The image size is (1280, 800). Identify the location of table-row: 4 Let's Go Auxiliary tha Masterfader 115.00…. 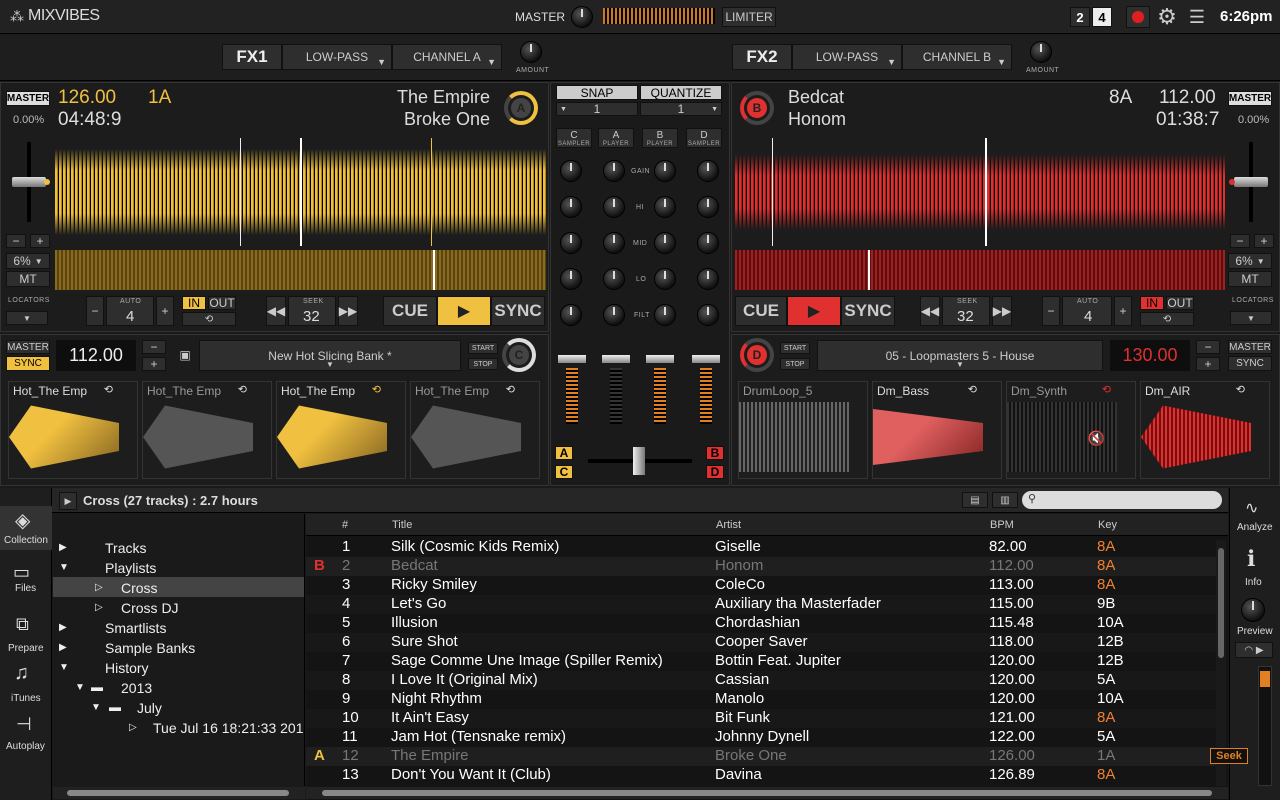
(764, 604).